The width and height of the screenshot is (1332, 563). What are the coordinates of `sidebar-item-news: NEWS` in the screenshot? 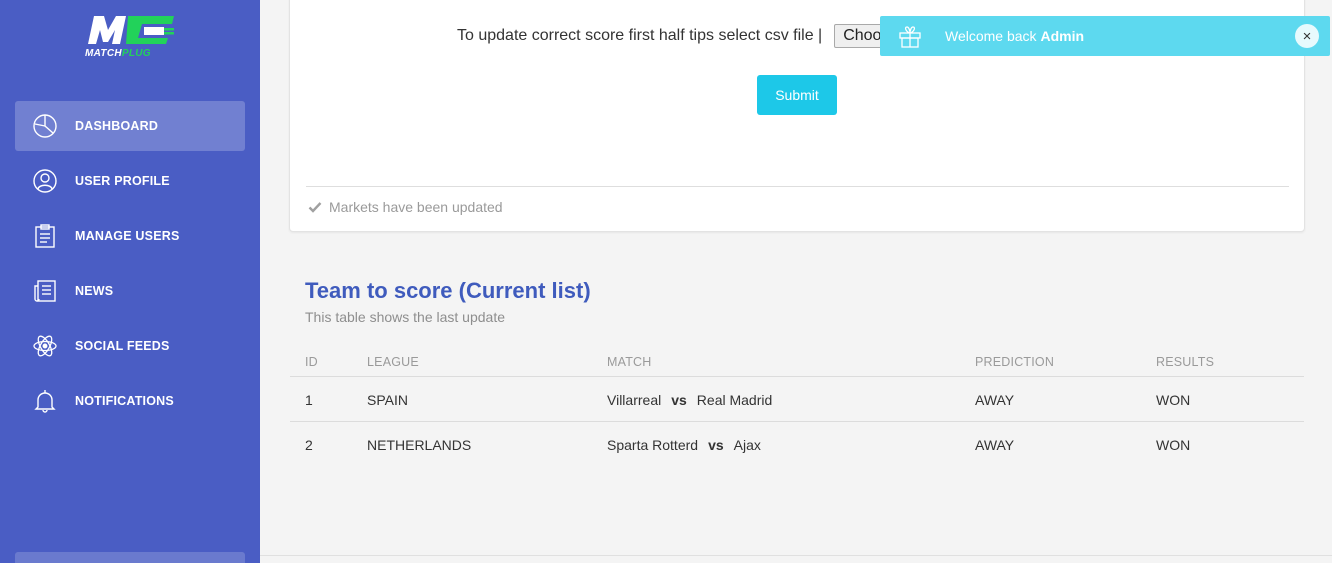 It's located at (130, 291).